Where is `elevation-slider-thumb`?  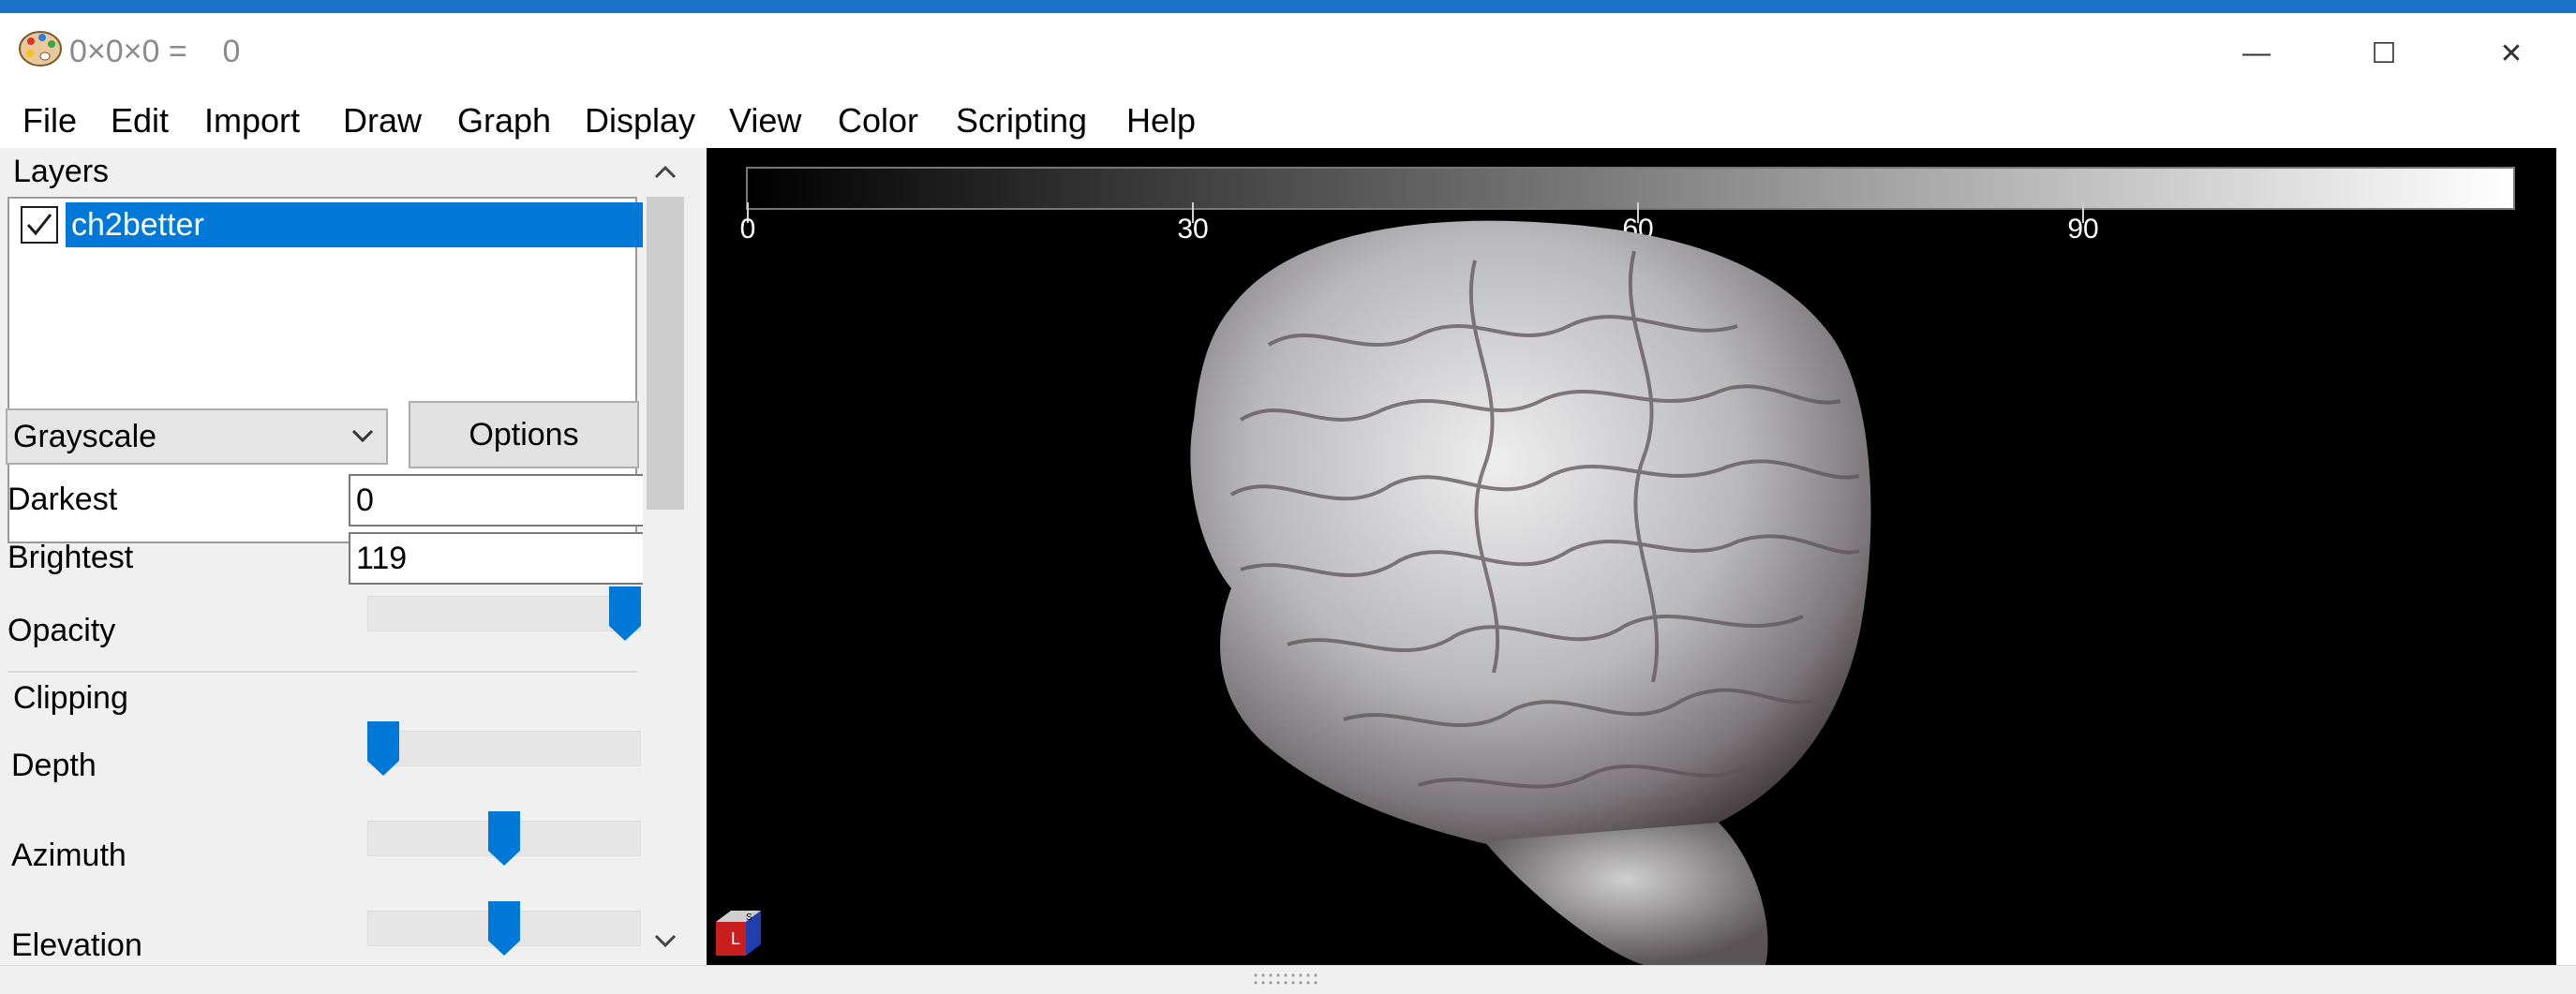 elevation-slider-thumb is located at coordinates (504, 928).